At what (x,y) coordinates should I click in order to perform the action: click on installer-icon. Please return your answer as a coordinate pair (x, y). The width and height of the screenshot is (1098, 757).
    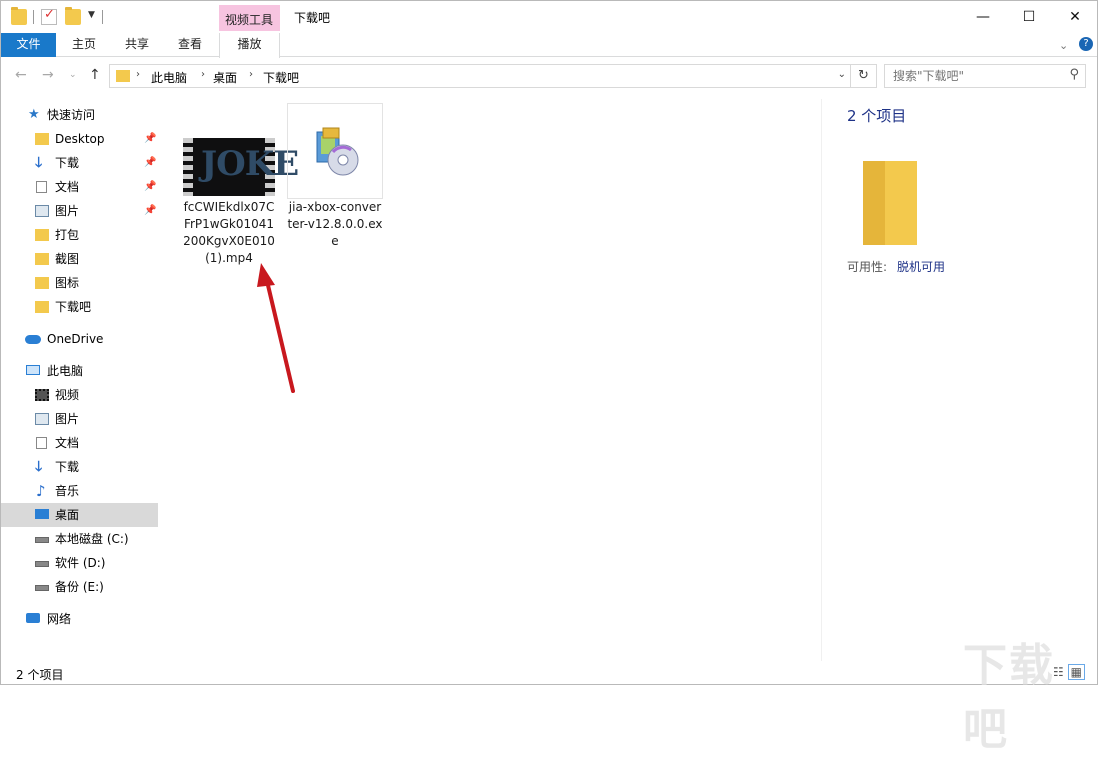
    Looking at the image, I should click on (337, 151).